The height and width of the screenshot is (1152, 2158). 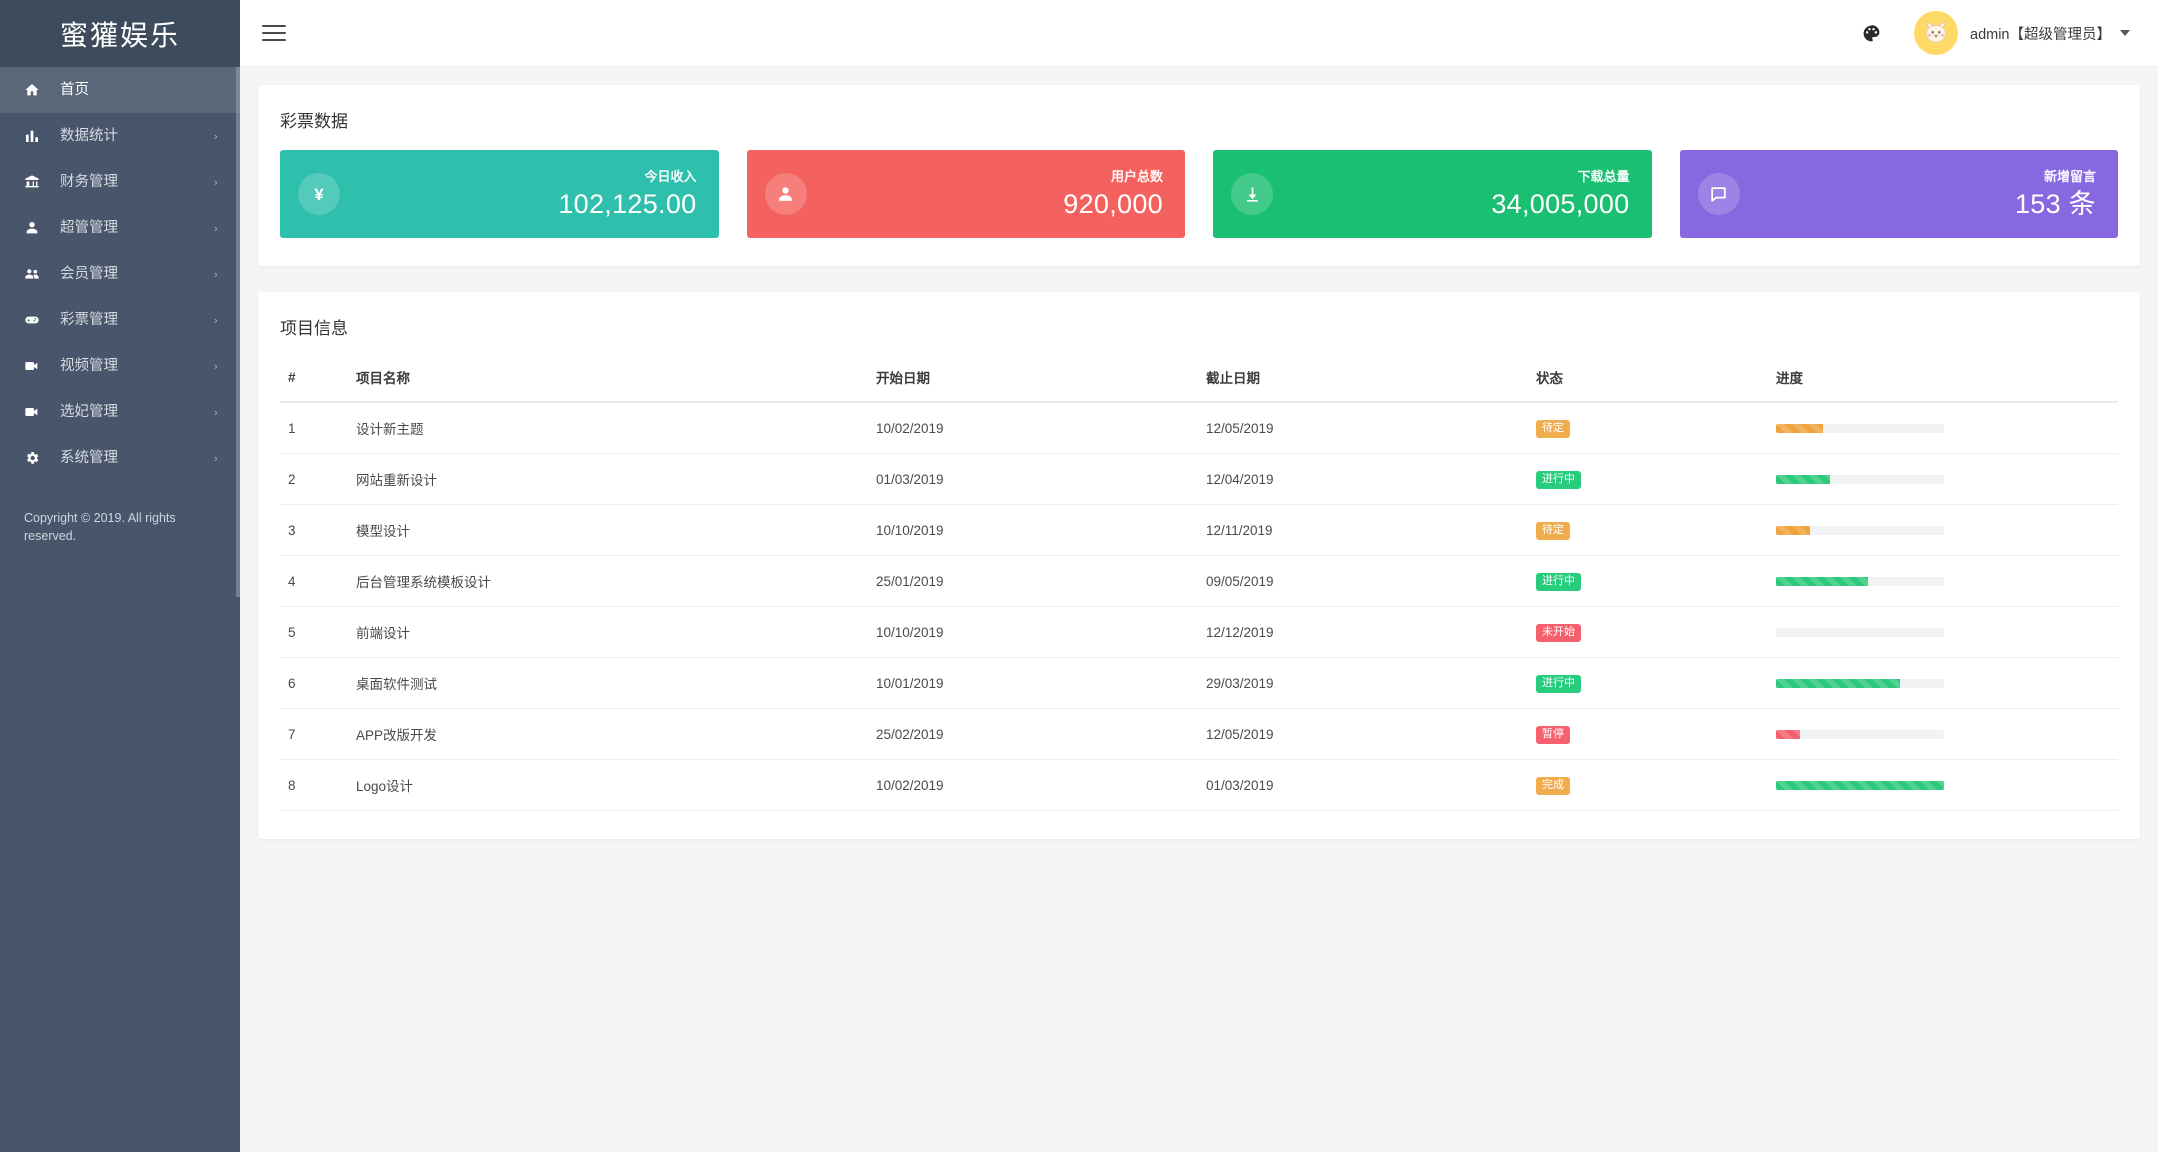 I want to click on table-head: # 项目名称 开始日期 截止日期 状态 进度, so click(x=1199, y=380).